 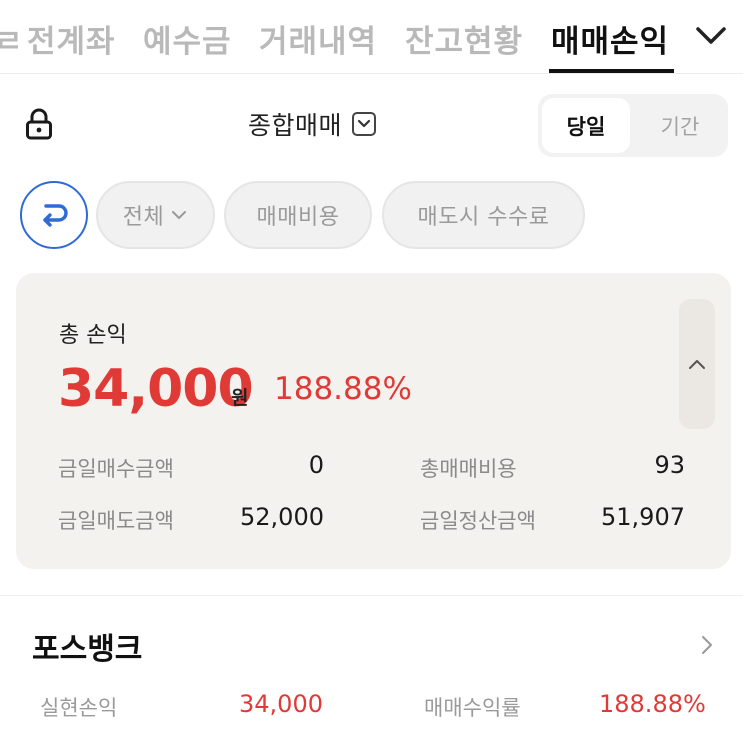 What do you see at coordinates (652, 704) in the screenshot?
I see `return-rate-value: 188.88%` at bounding box center [652, 704].